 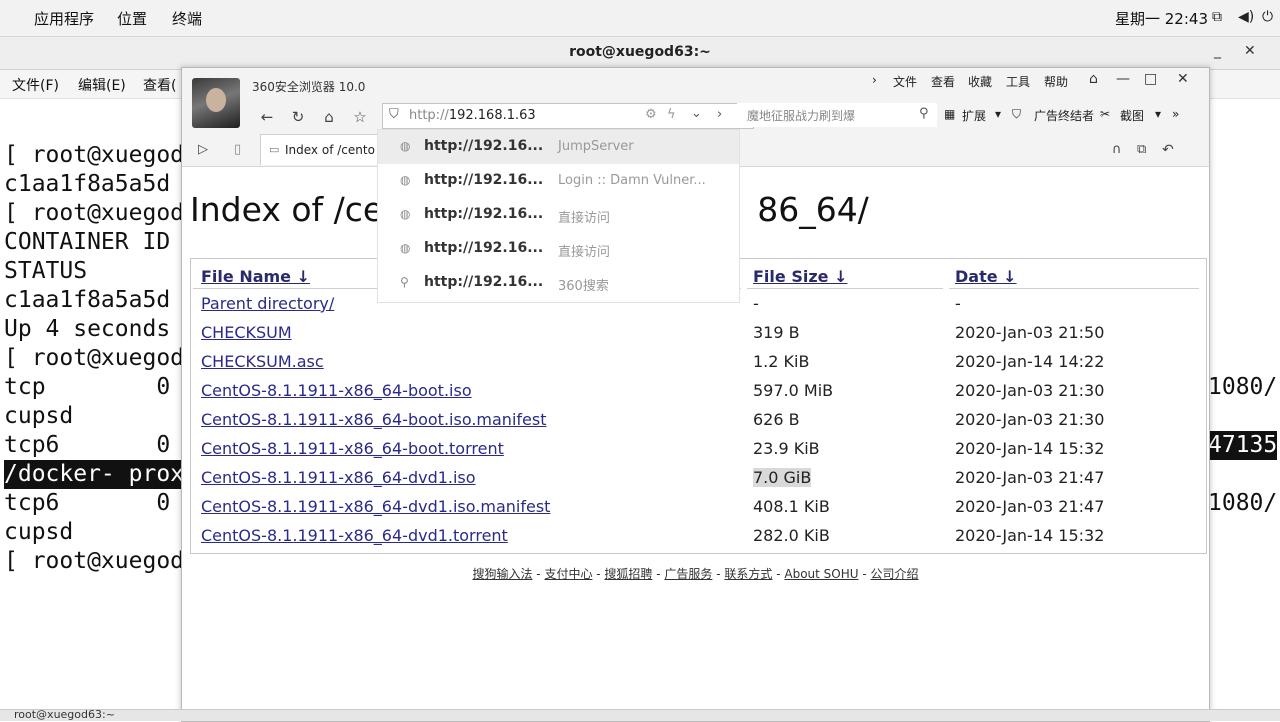 What do you see at coordinates (1132, 115) in the screenshot?
I see `screenshot-button: 截图` at bounding box center [1132, 115].